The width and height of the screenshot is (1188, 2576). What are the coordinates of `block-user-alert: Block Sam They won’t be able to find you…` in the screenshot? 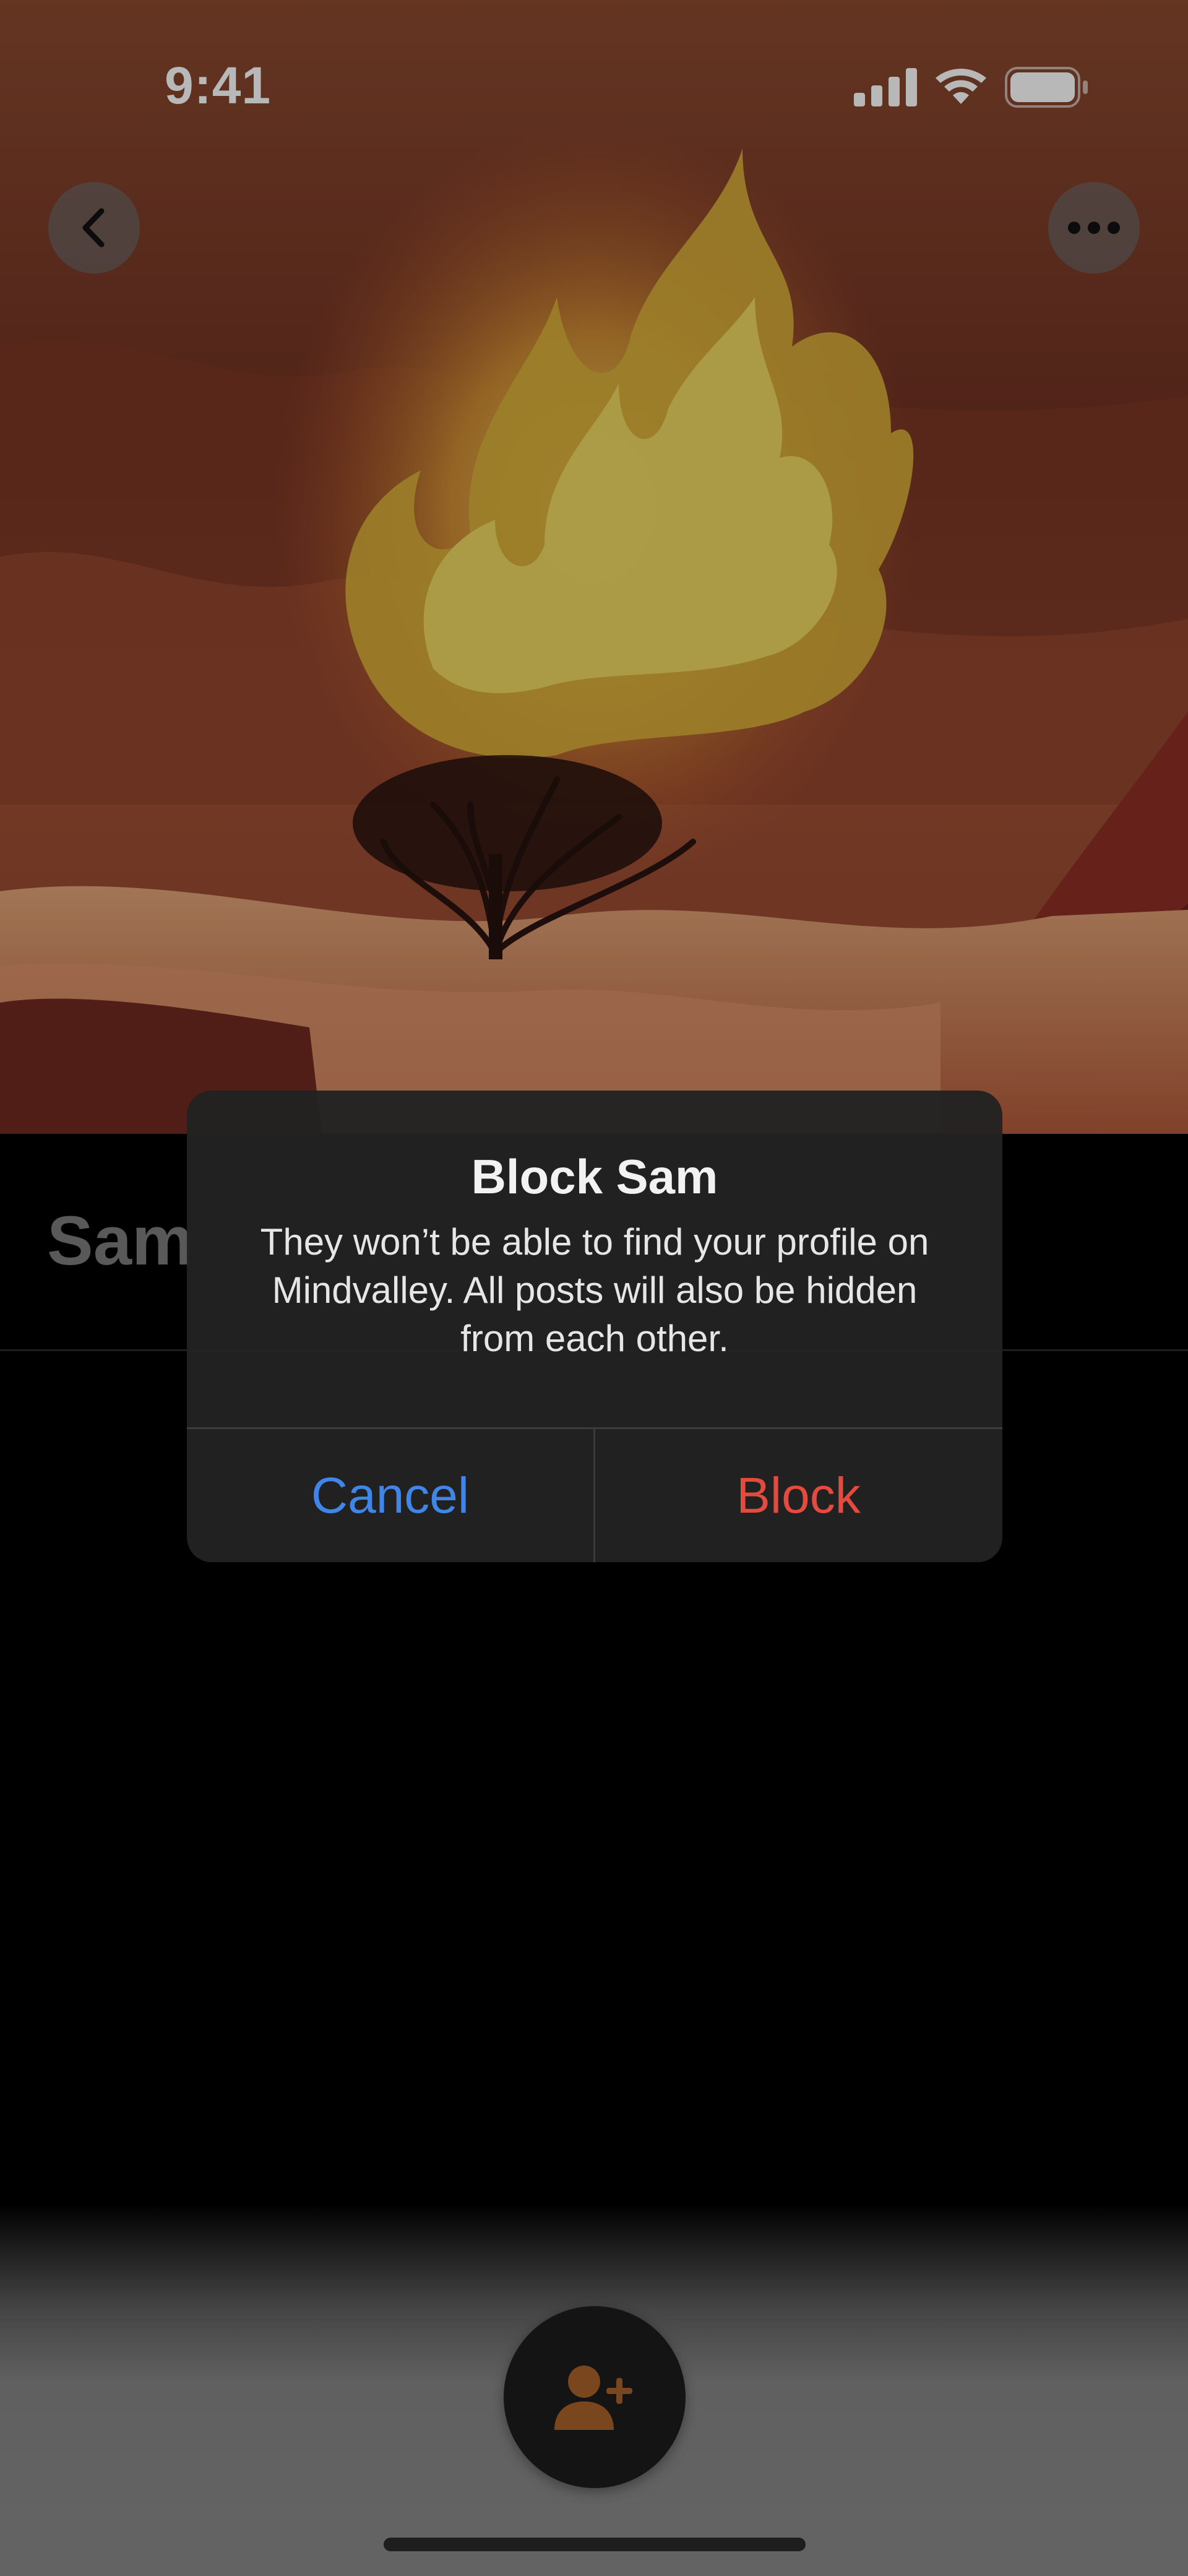 It's located at (594, 1326).